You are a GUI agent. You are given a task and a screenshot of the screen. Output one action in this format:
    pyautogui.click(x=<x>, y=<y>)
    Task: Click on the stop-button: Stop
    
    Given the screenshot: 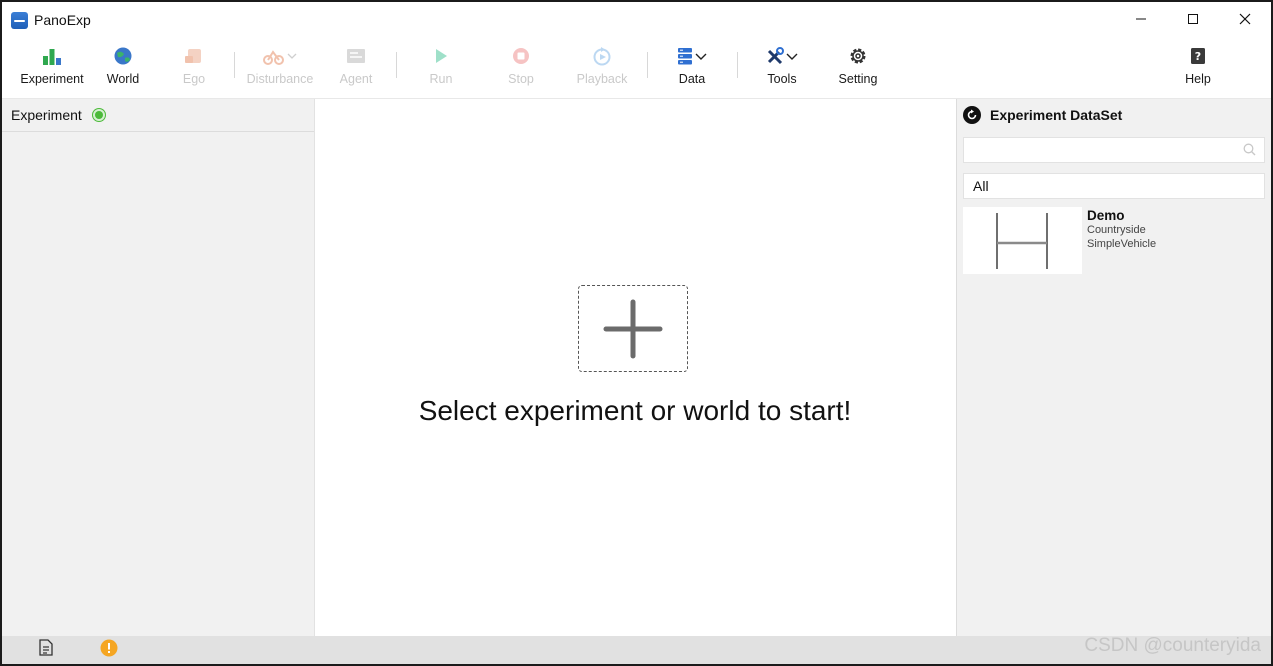 What is the action you would take?
    pyautogui.click(x=521, y=65)
    